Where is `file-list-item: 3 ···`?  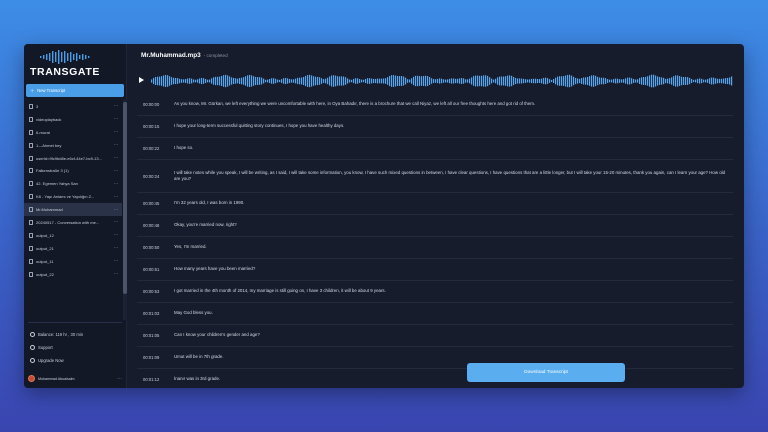 file-list-item: 3 ··· is located at coordinates (73, 106).